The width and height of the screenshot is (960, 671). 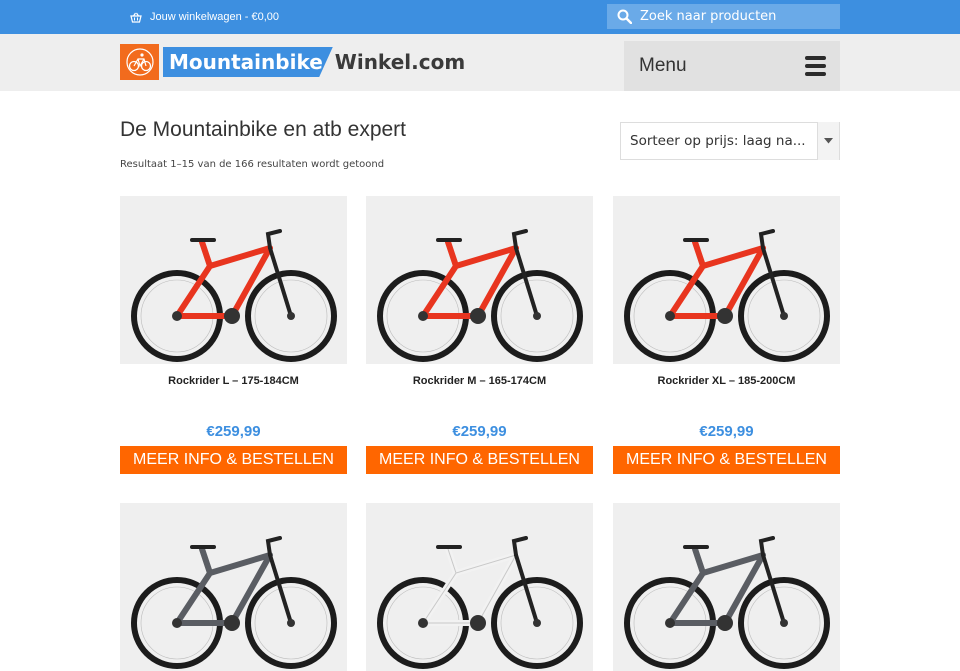 What do you see at coordinates (735, 16) in the screenshot?
I see `search-input` at bounding box center [735, 16].